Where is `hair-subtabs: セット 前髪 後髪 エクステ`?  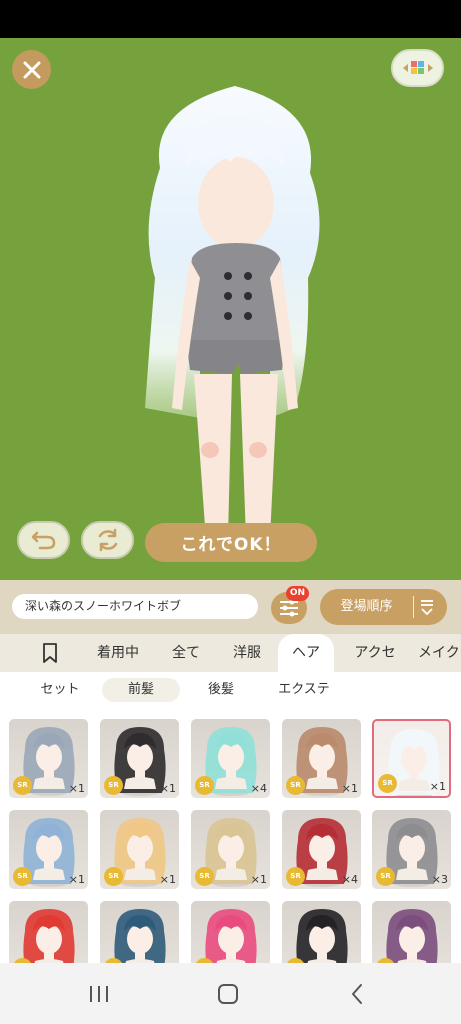
hair-subtabs: セット 前髪 後髪 エクステ is located at coordinates (230, 691).